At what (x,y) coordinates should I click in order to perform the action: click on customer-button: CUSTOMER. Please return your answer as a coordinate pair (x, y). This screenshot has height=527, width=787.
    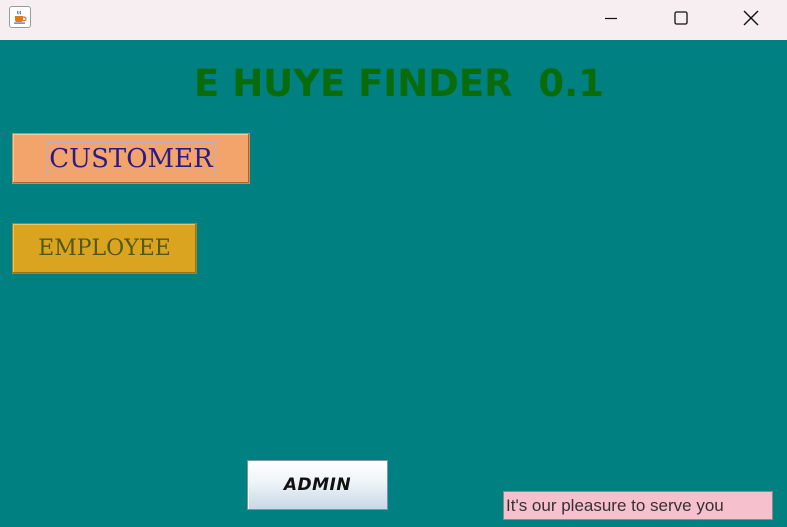
    Looking at the image, I should click on (131, 158).